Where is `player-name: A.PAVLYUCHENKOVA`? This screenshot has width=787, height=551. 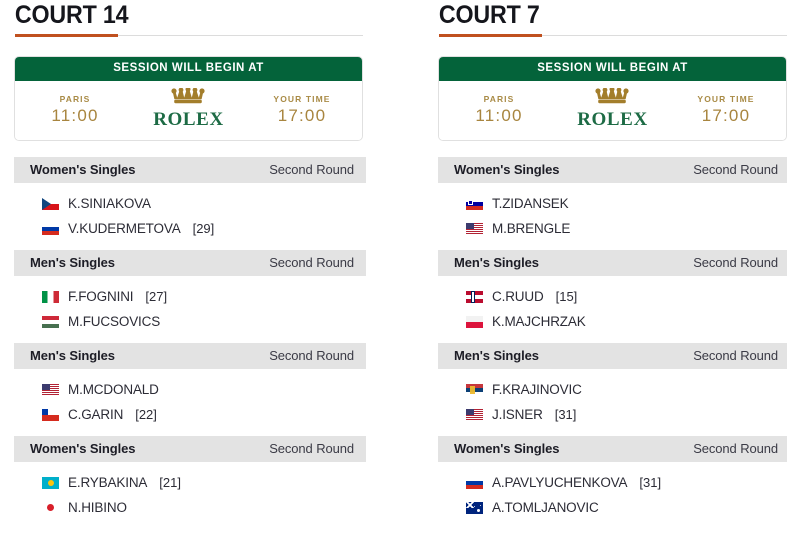
player-name: A.PAVLYUCHENKOVA is located at coordinates (560, 482).